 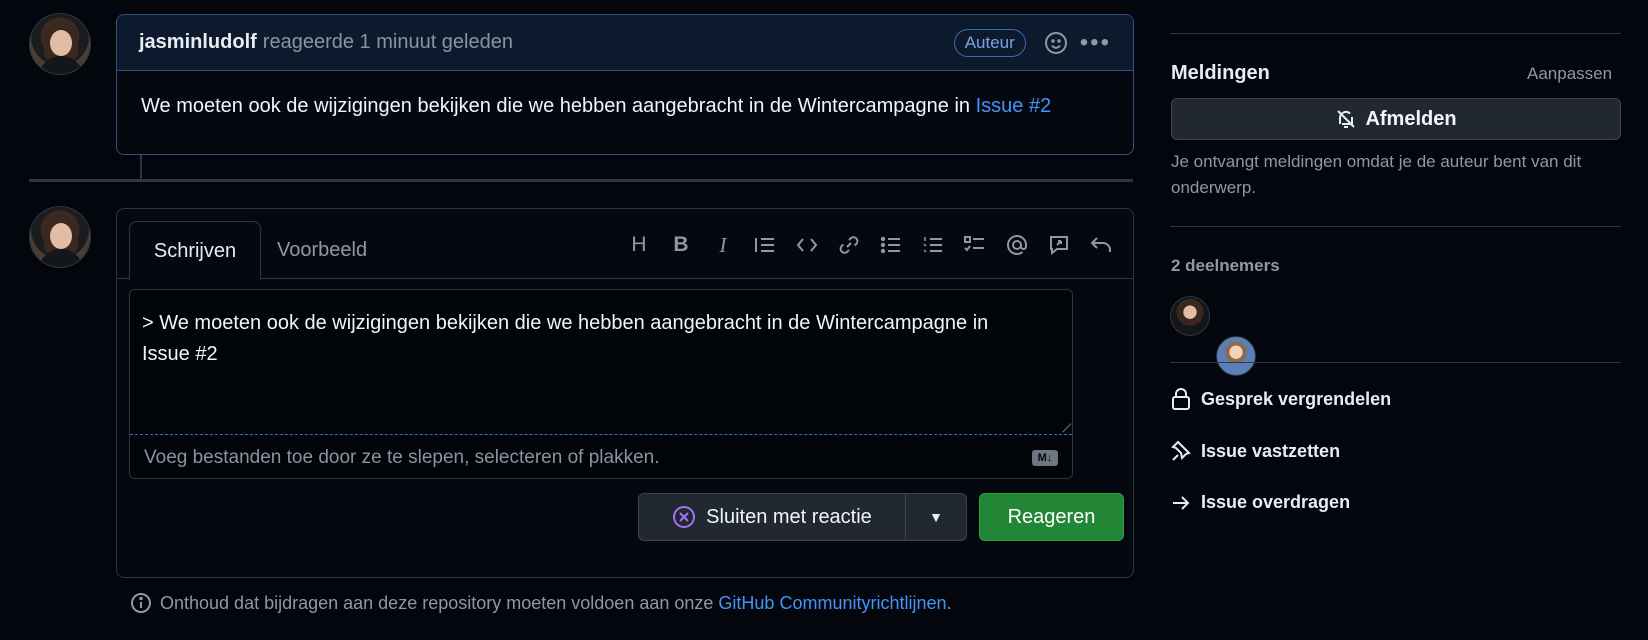 I want to click on link-icon, so click(x=849, y=245).